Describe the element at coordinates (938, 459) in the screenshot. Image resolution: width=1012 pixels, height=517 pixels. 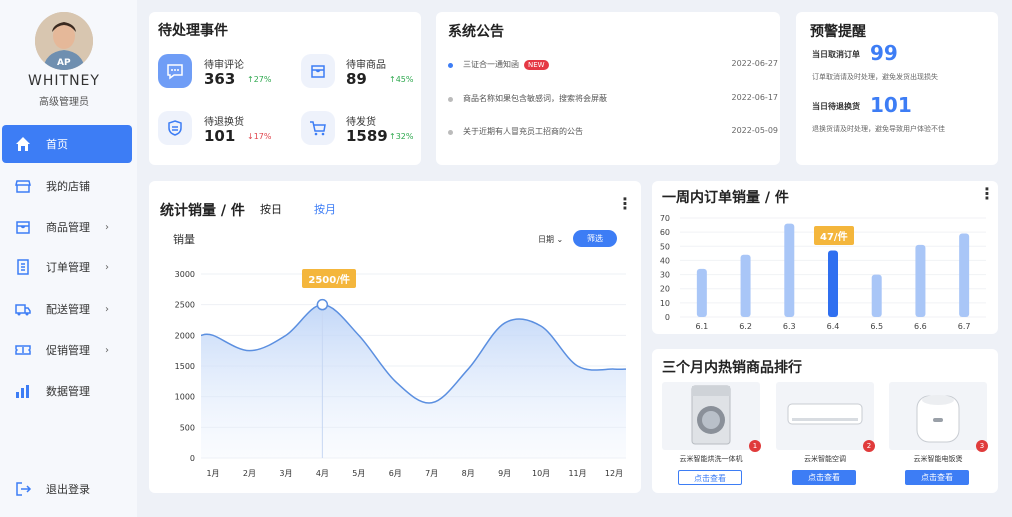
I see `product-name: 云米智能电饭煲` at that location.